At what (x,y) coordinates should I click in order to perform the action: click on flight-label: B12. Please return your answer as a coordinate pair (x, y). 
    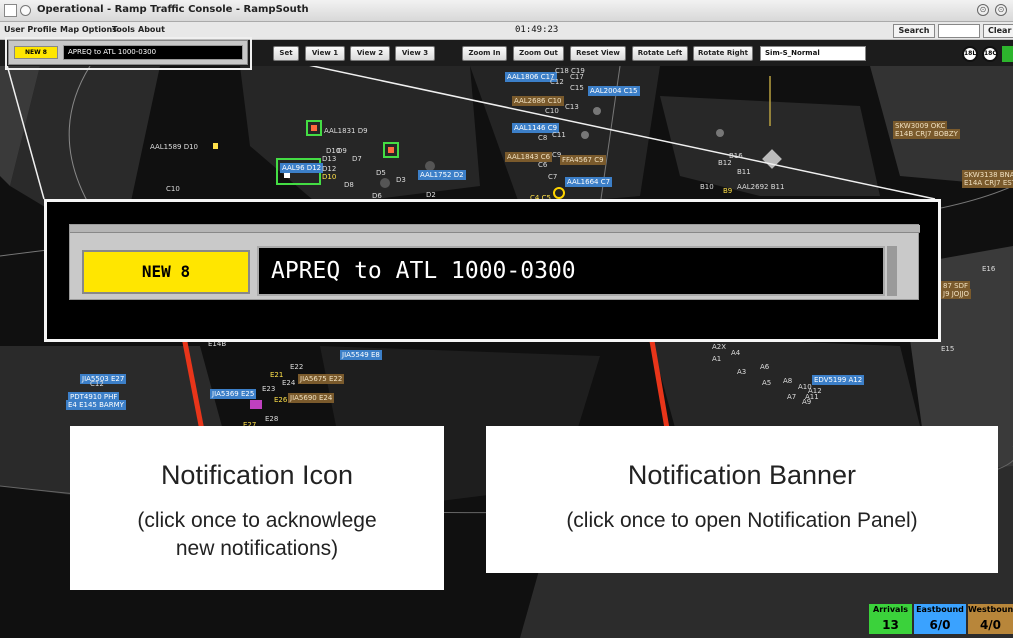
    Looking at the image, I should click on (725, 163).